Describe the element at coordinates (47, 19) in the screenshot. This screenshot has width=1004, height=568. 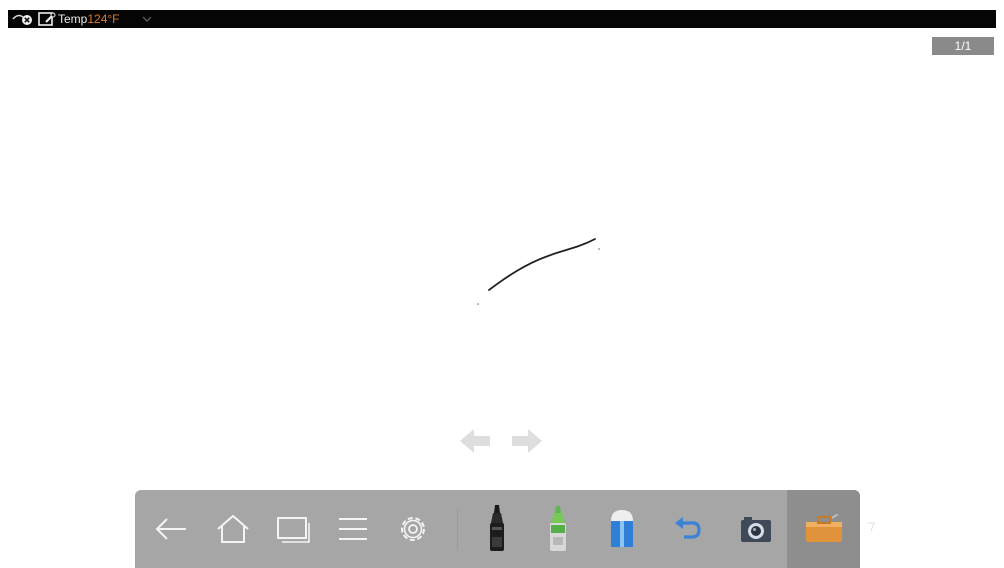
I see `screen-pen-icon` at that location.